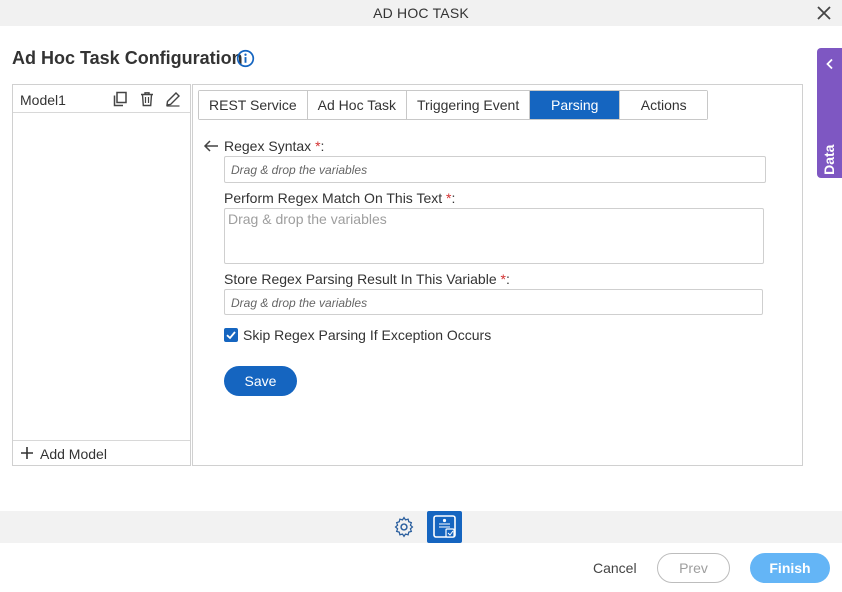 This screenshot has height=592, width=842. I want to click on plus-icon, so click(27, 453).